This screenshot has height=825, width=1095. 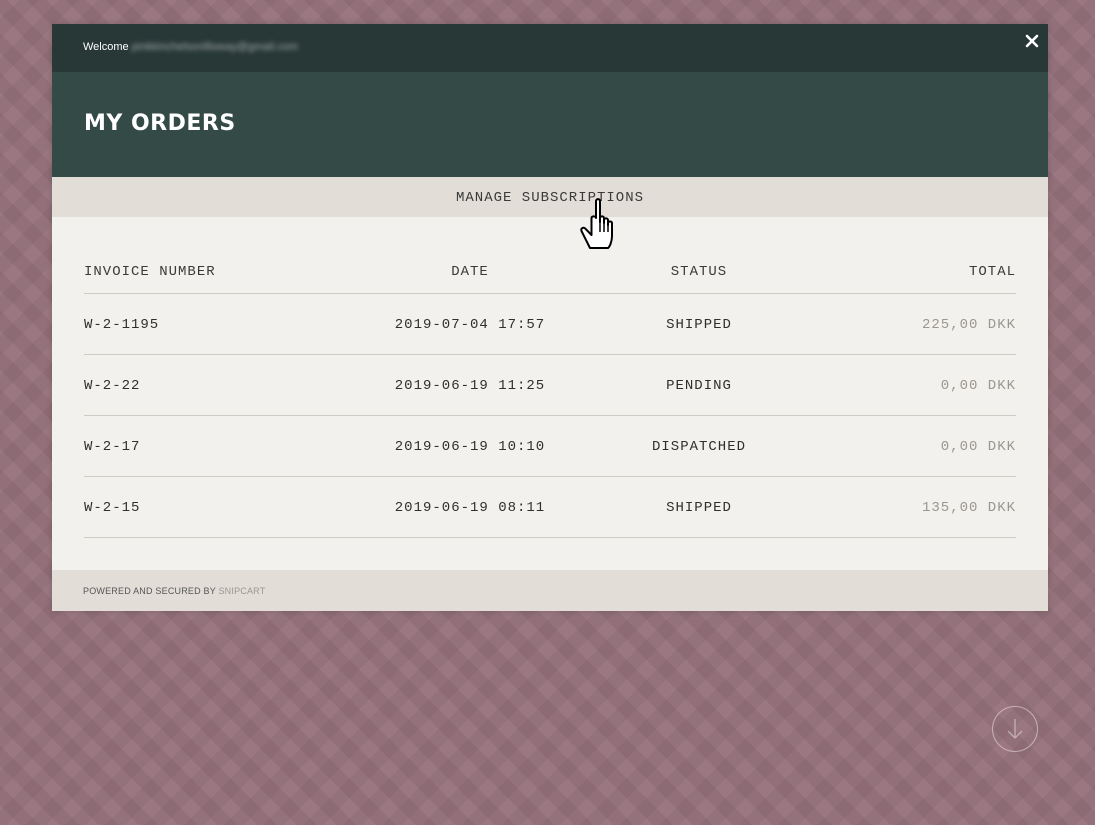 What do you see at coordinates (968, 325) in the screenshot?
I see `order-total: 225,00 DKK` at bounding box center [968, 325].